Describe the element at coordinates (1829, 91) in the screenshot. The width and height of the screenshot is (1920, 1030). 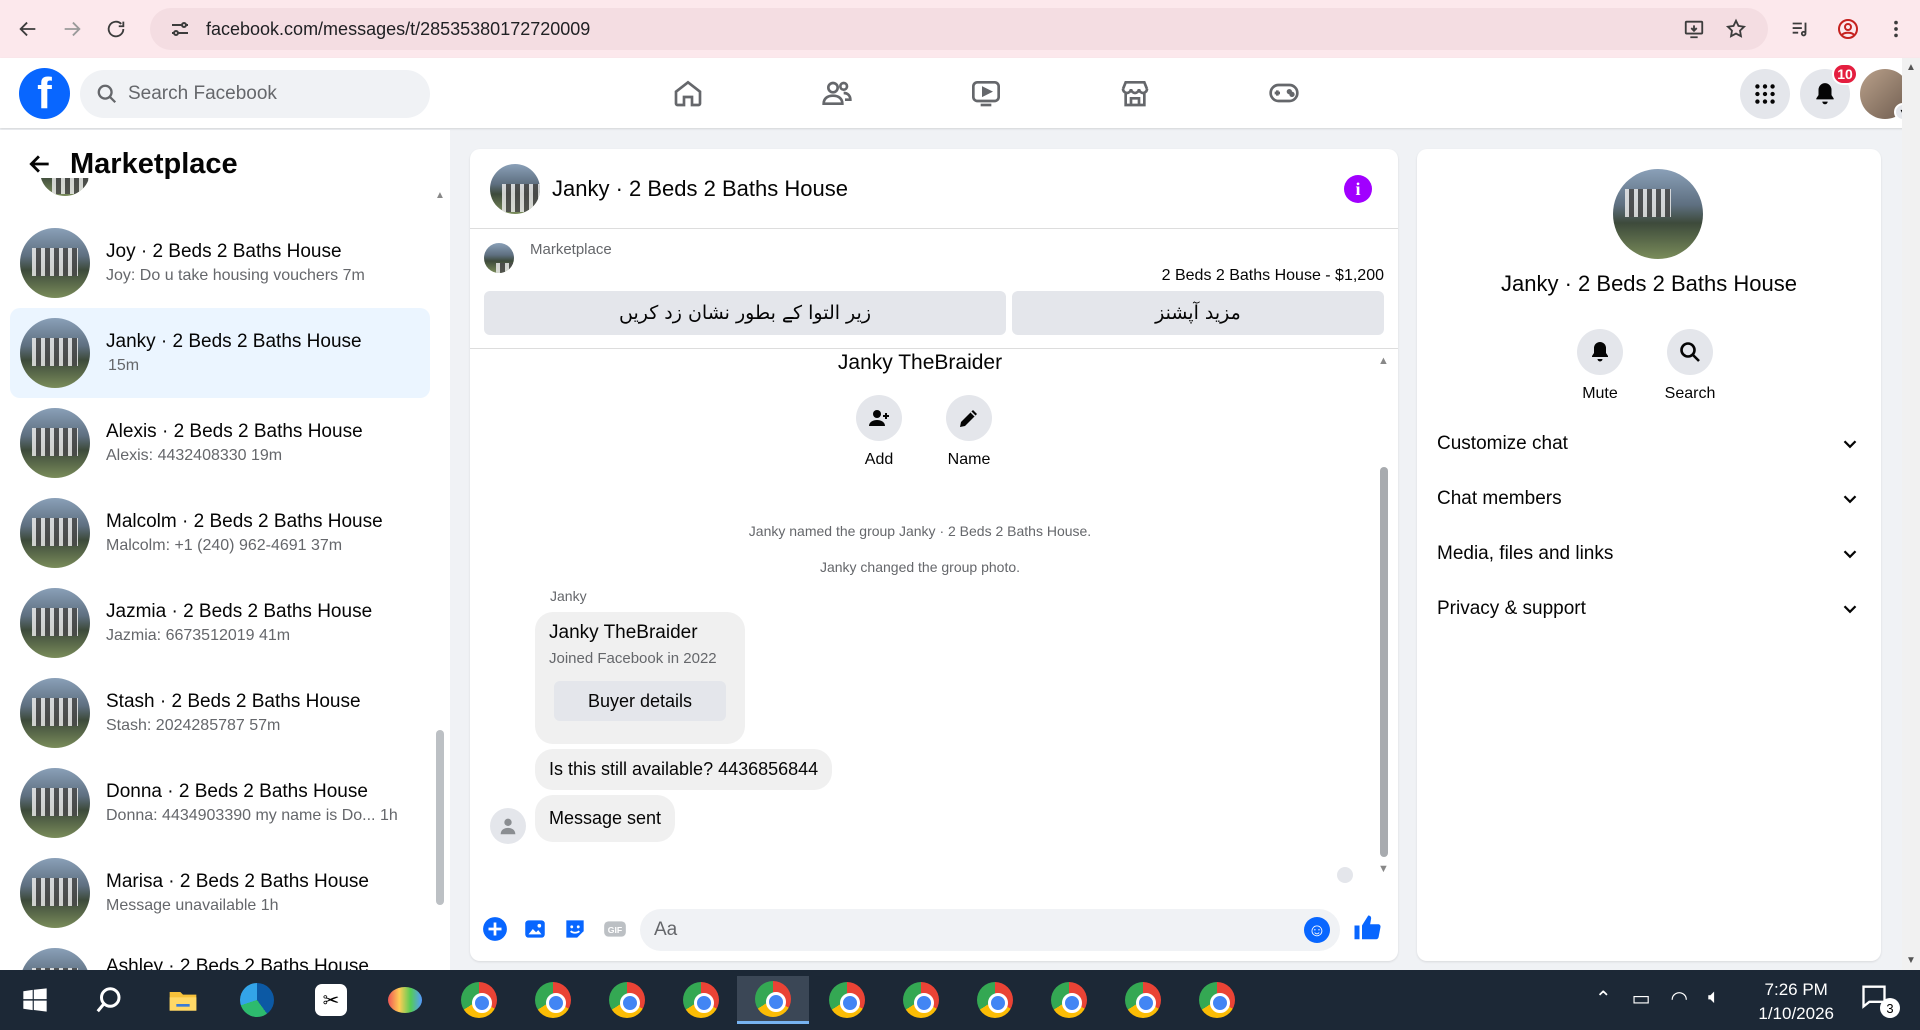
I see `notifications-button: 10` at that location.